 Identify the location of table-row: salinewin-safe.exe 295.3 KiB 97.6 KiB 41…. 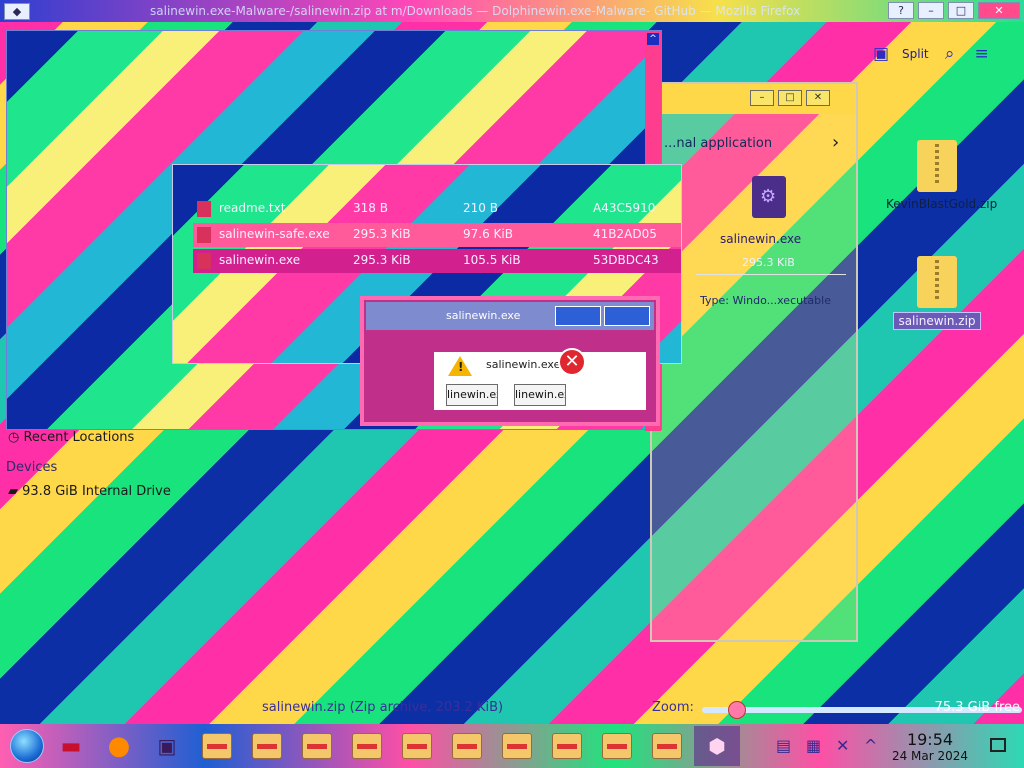
(437, 235).